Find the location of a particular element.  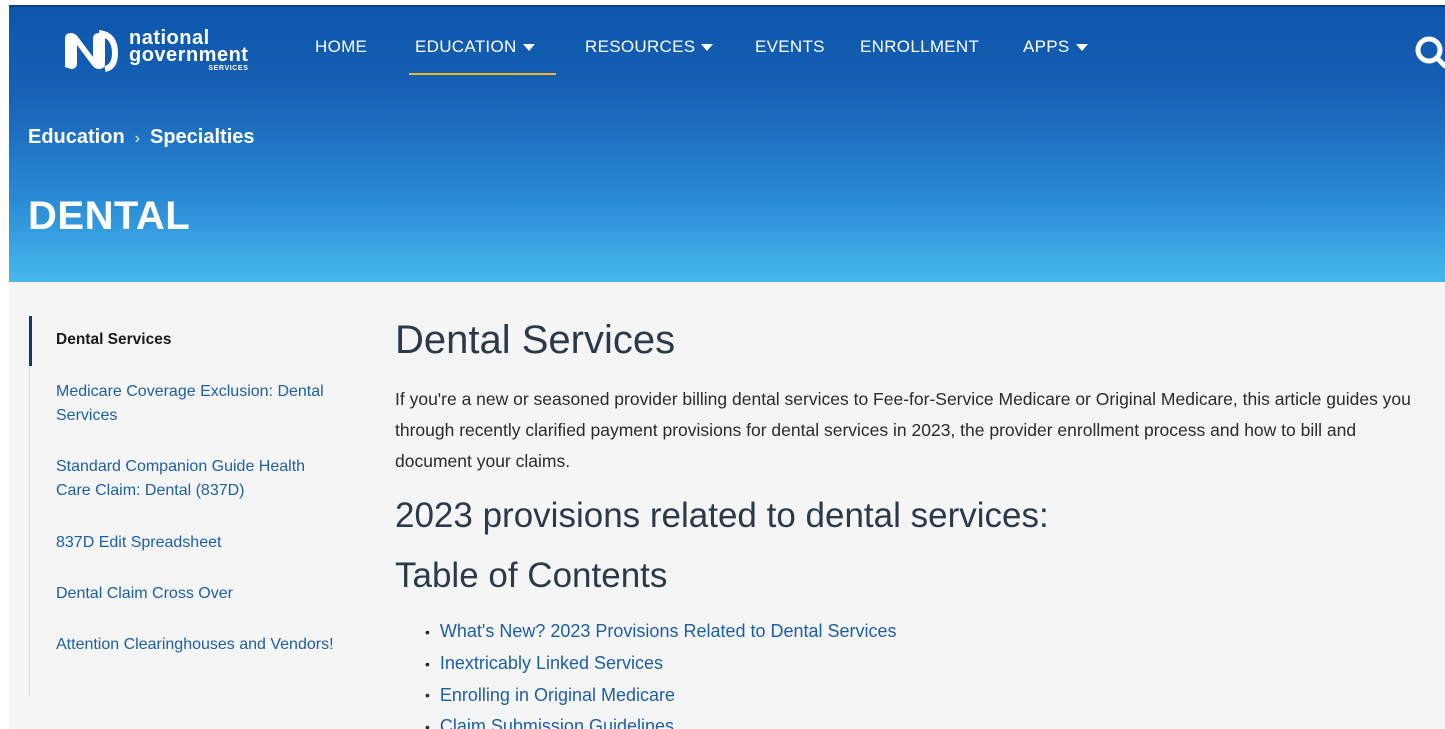

nav-active-underline is located at coordinates (482, 74).